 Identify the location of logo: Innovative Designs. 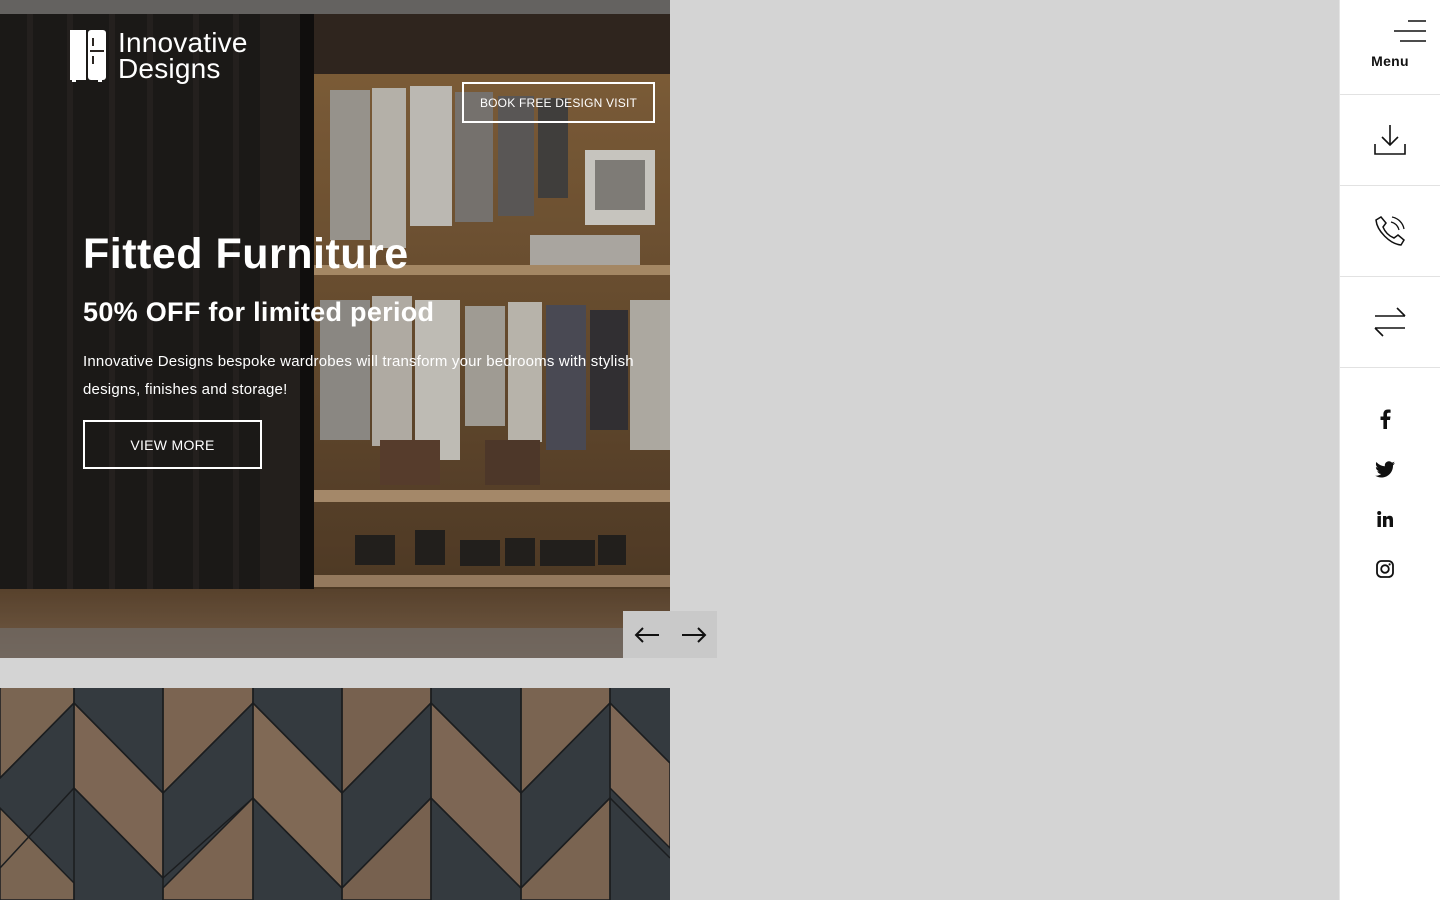
(159, 56).